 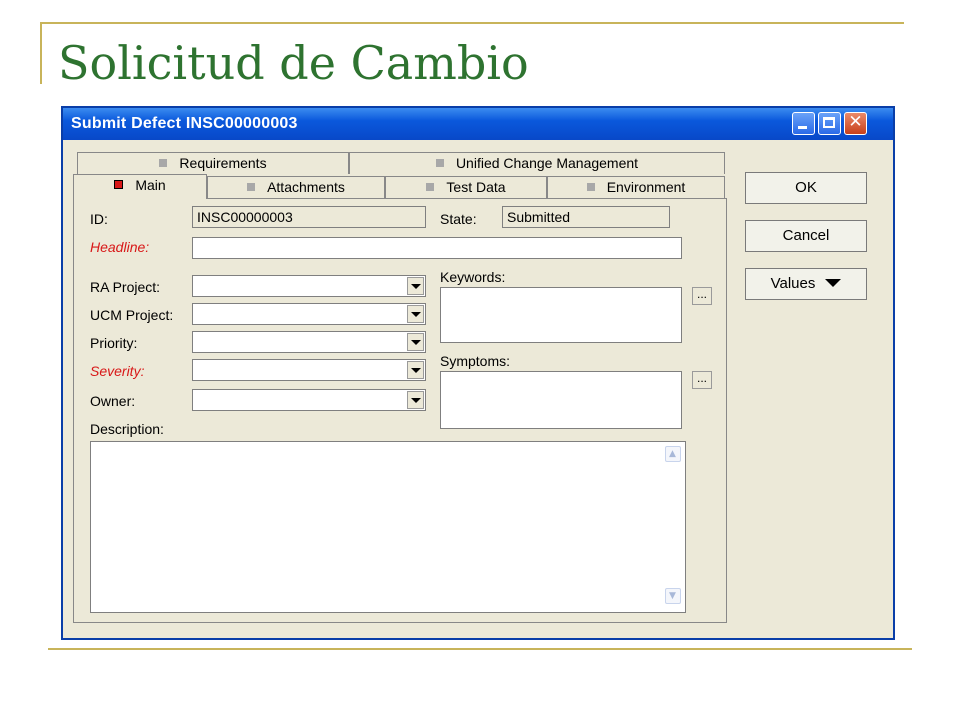 I want to click on priority-select, so click(x=309, y=342).